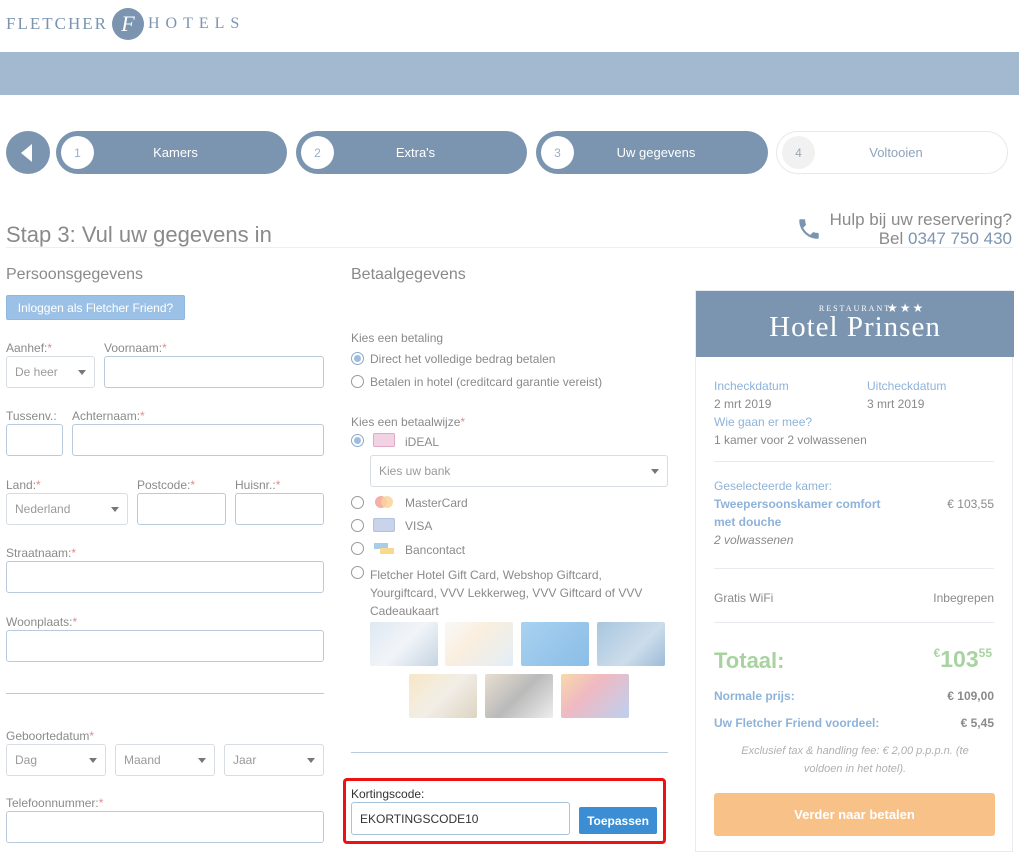  Describe the element at coordinates (41, 553) in the screenshot. I see `straatnaam-label: Straatnaam:*` at that location.